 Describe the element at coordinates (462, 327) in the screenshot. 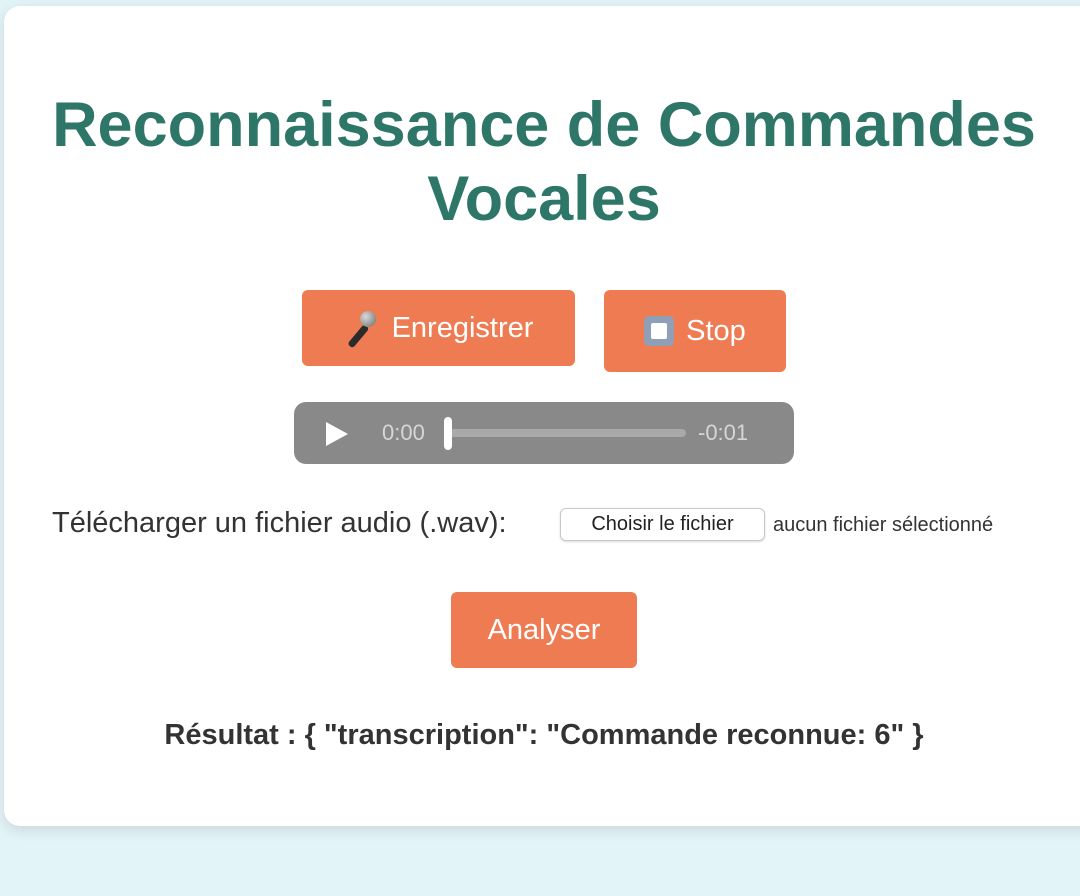

I see `record-button-label: Enregistrer` at that location.